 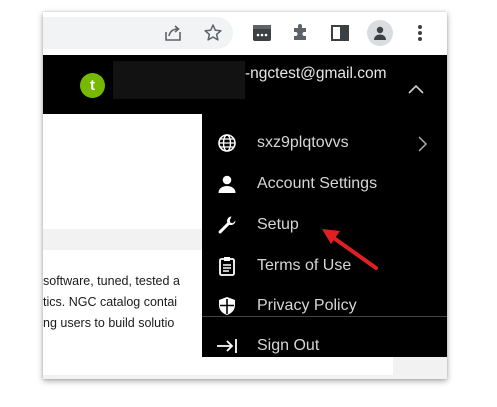 What do you see at coordinates (123, 171) in the screenshot?
I see `content-card-top` at bounding box center [123, 171].